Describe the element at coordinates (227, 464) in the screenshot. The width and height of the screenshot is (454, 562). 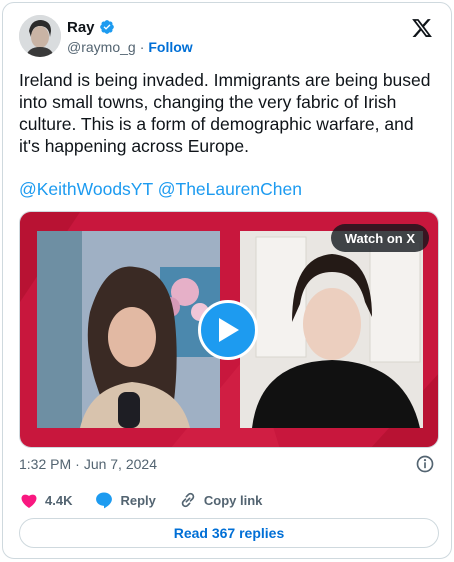
I see `timestamp-row: 1:32 PM · Jun 7, 2024` at that location.